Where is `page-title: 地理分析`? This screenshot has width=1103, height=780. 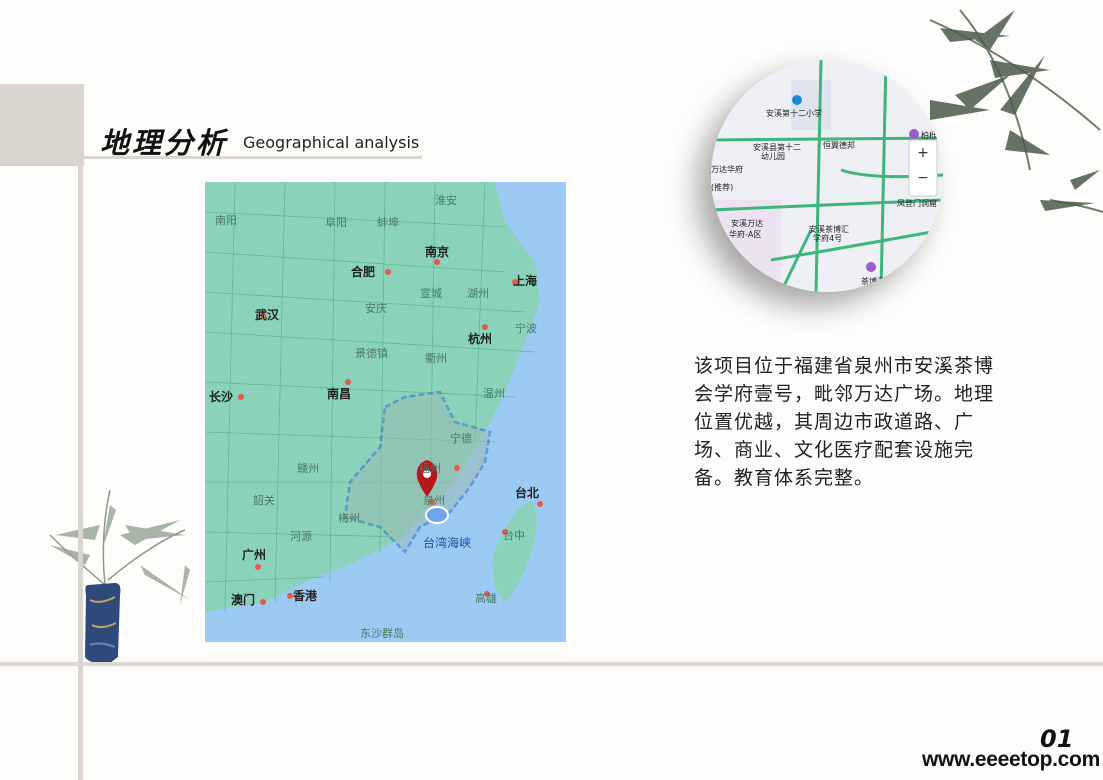
page-title: 地理分析 is located at coordinates (164, 143).